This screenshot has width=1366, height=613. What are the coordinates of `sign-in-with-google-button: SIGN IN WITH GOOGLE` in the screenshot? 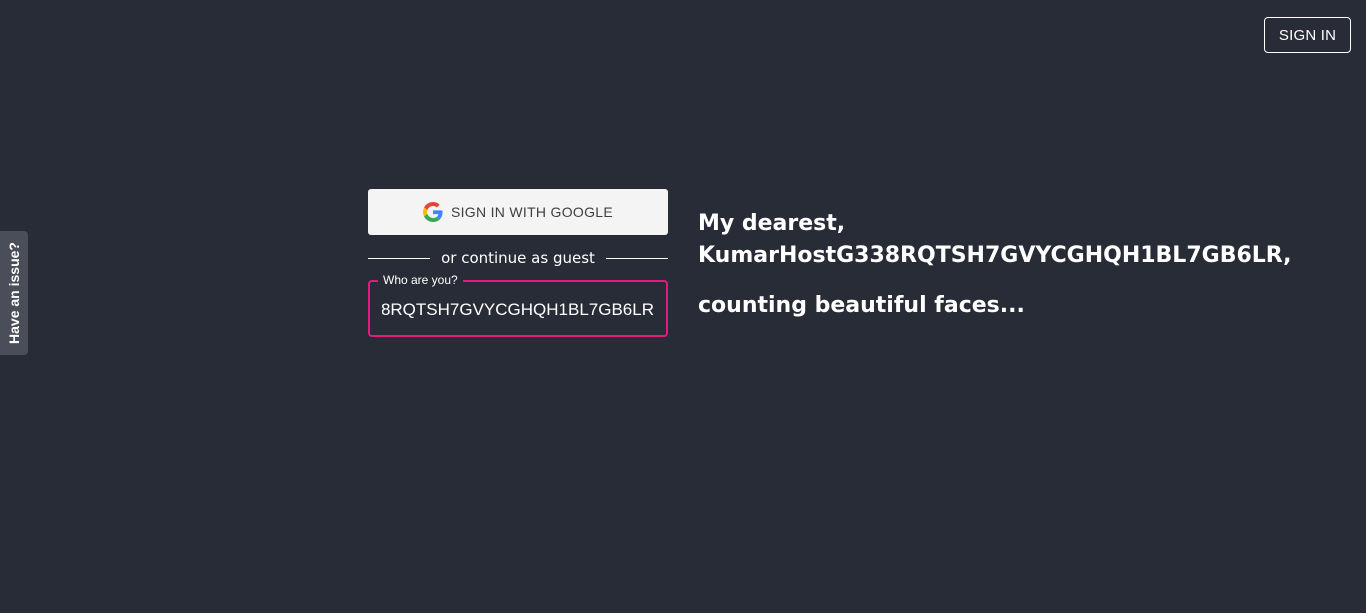 It's located at (518, 212).